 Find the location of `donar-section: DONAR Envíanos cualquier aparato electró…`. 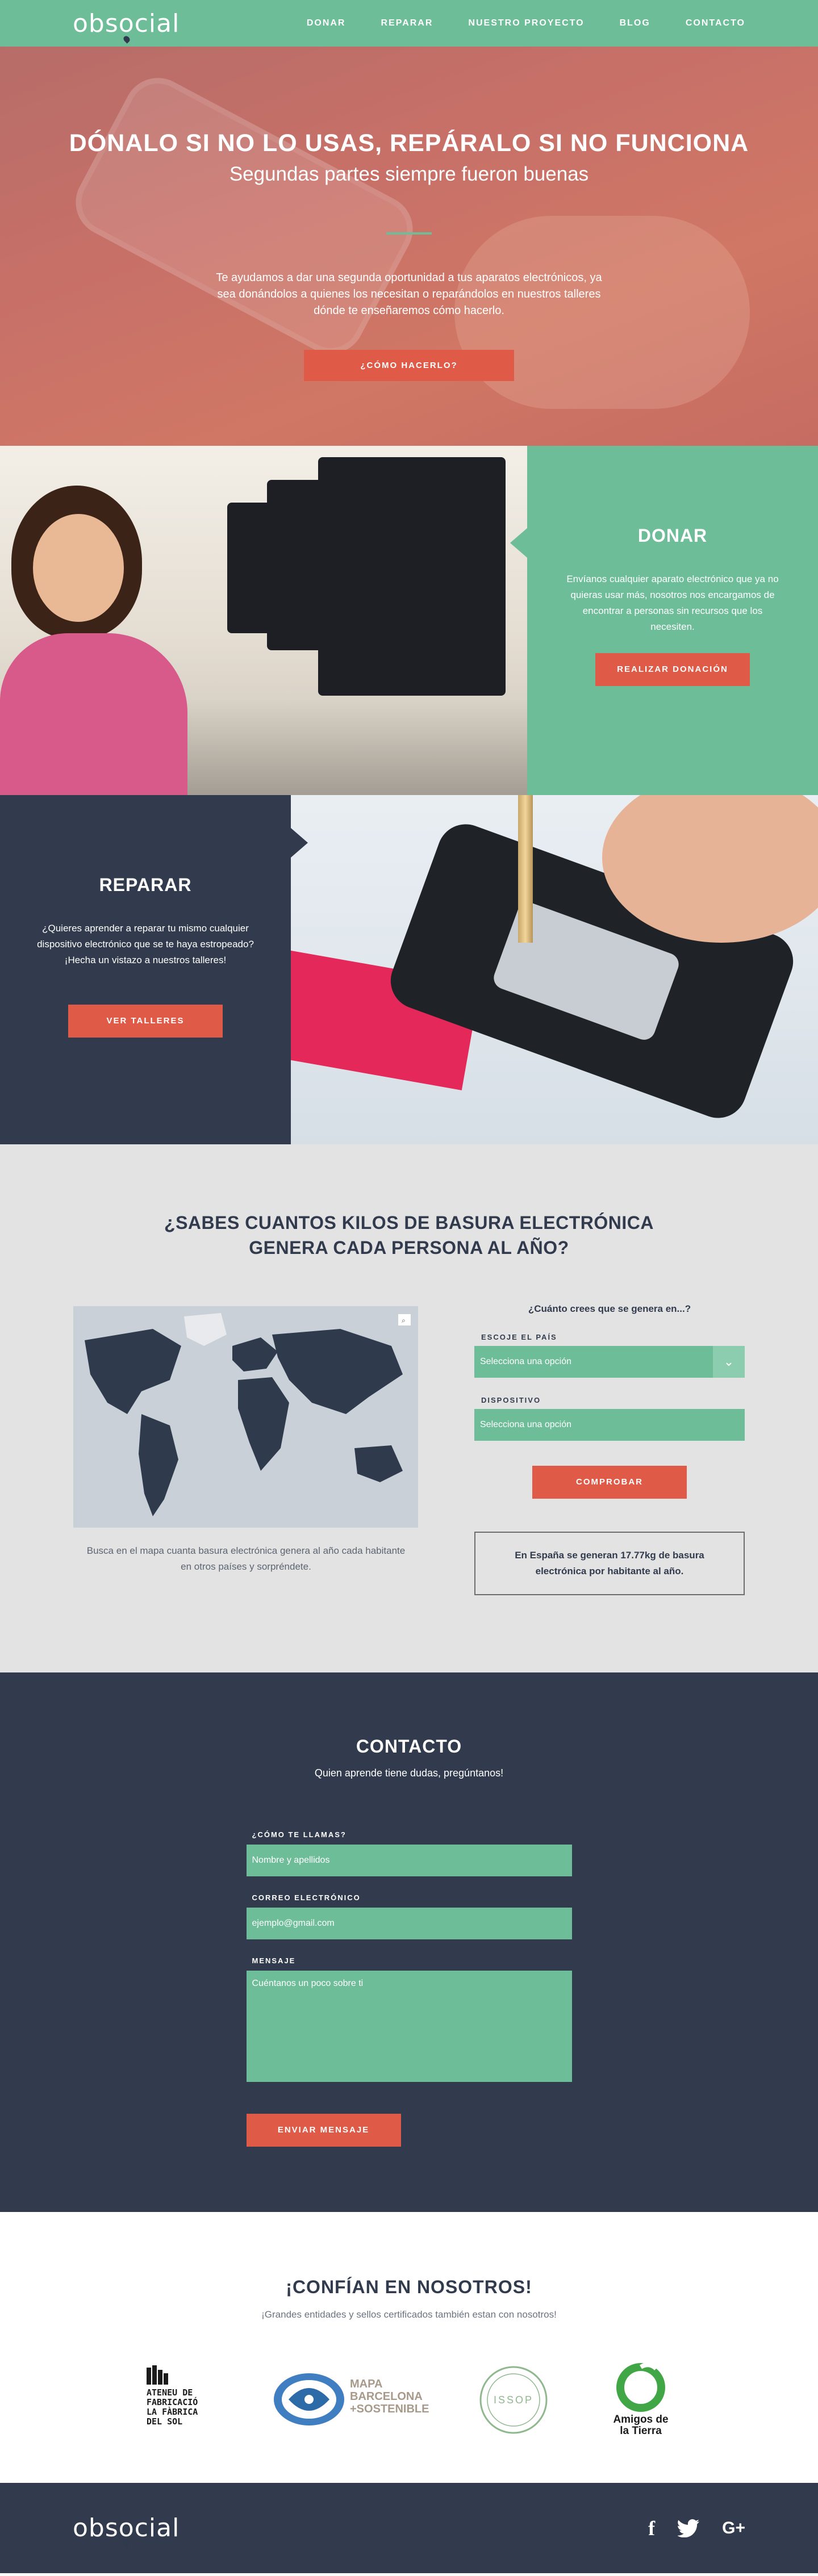

donar-section: DONAR Envíanos cualquier aparato electró… is located at coordinates (409, 620).